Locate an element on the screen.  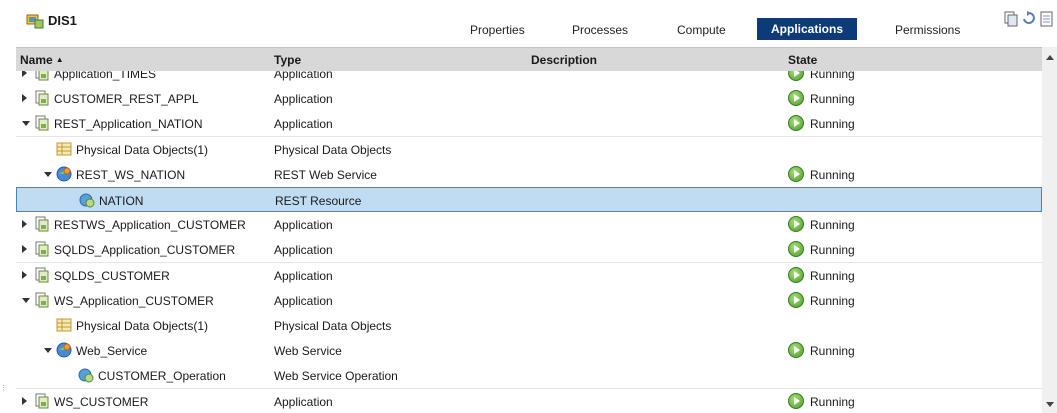
table-row: NATION REST Resource is located at coordinates (529, 199).